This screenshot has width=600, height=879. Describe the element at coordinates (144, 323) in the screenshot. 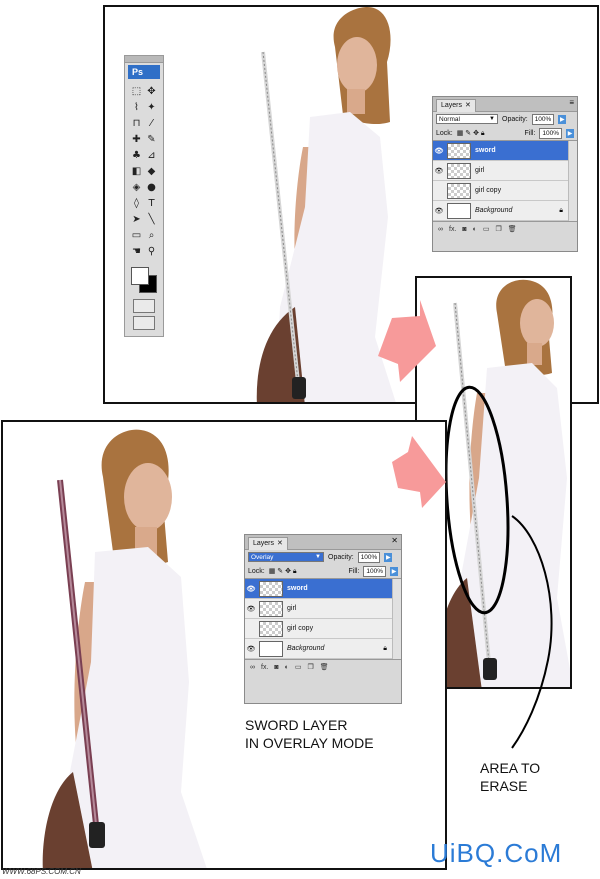

I see `screen-mode-button` at that location.